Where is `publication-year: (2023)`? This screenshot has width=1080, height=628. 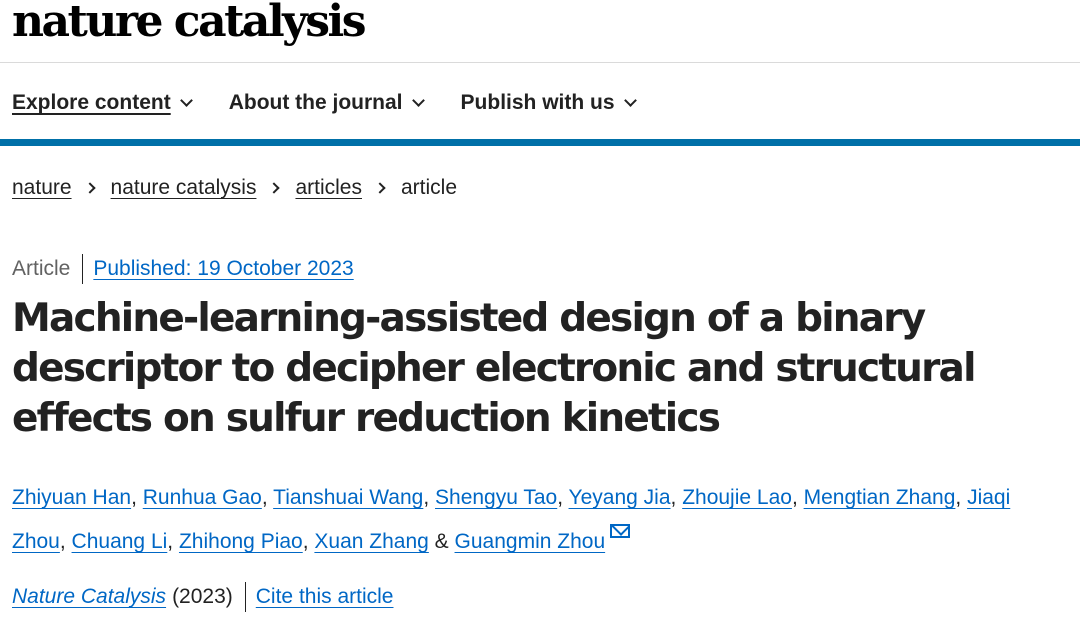 publication-year: (2023) is located at coordinates (202, 596).